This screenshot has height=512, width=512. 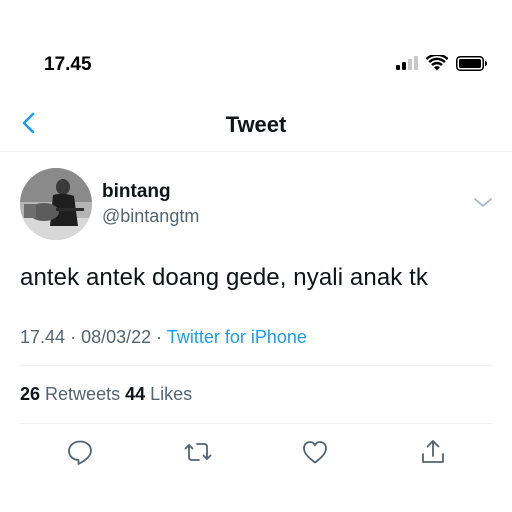 I want to click on status-time: 17.45, so click(x=68, y=64).